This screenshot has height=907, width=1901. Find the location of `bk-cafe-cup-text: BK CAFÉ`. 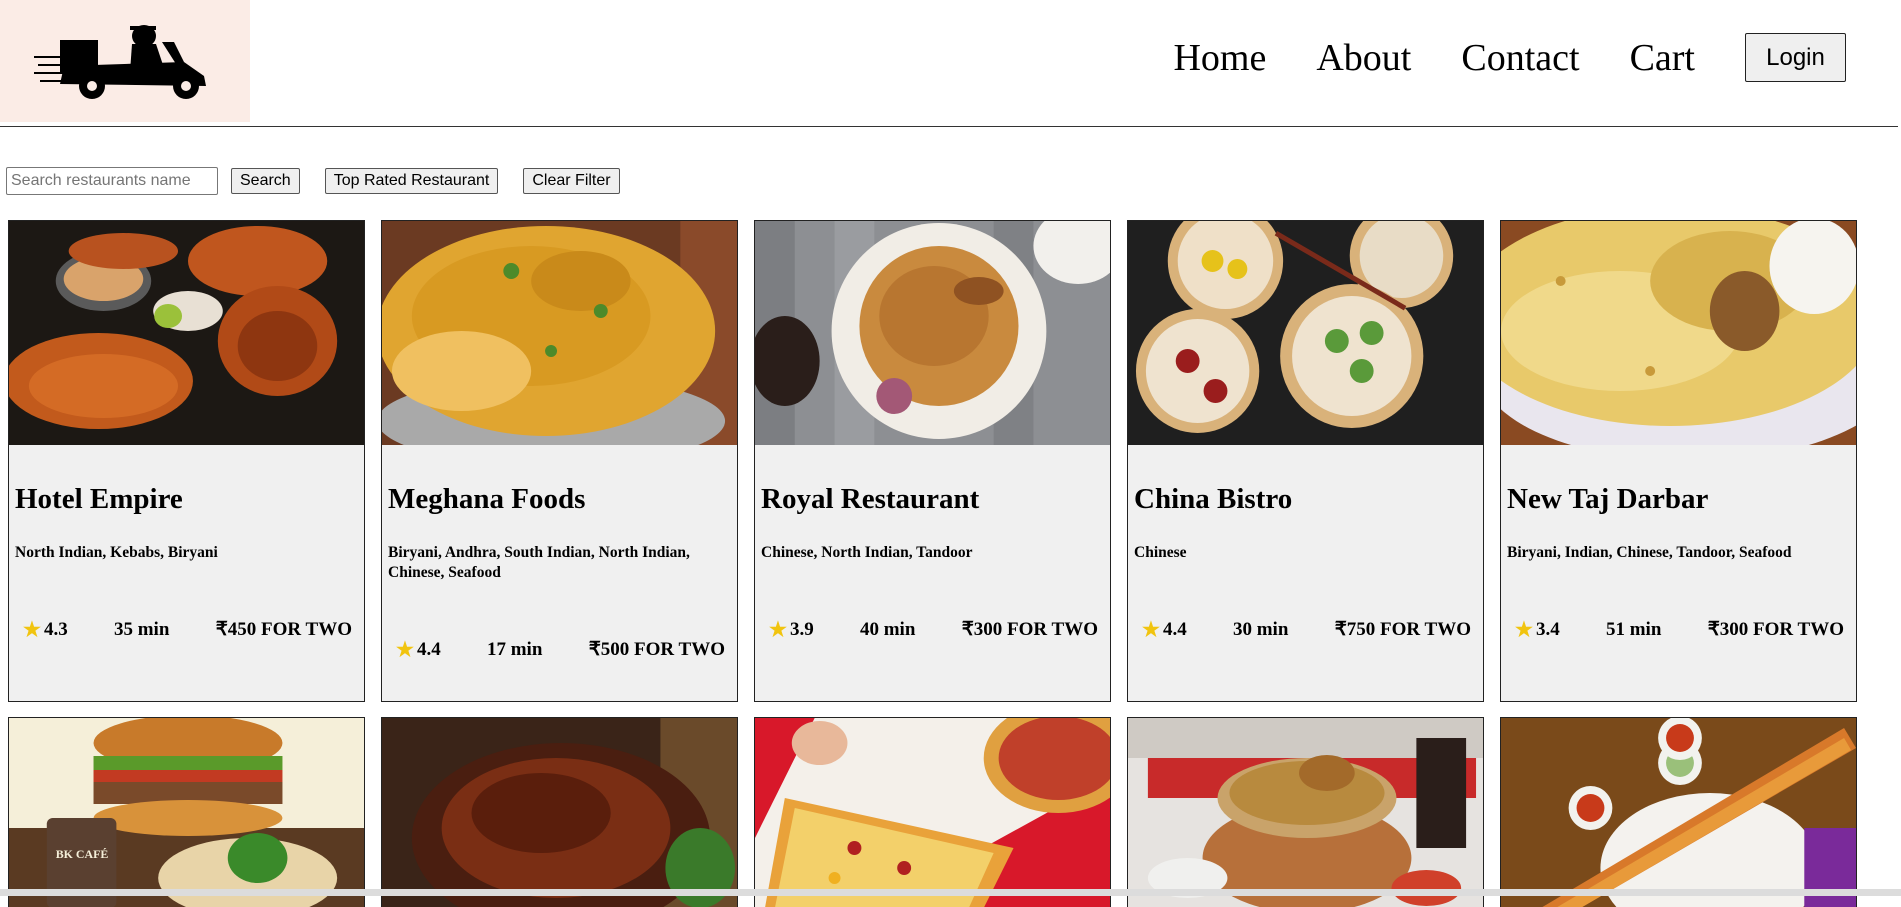

bk-cafe-cup-text: BK CAFÉ is located at coordinates (82, 854).